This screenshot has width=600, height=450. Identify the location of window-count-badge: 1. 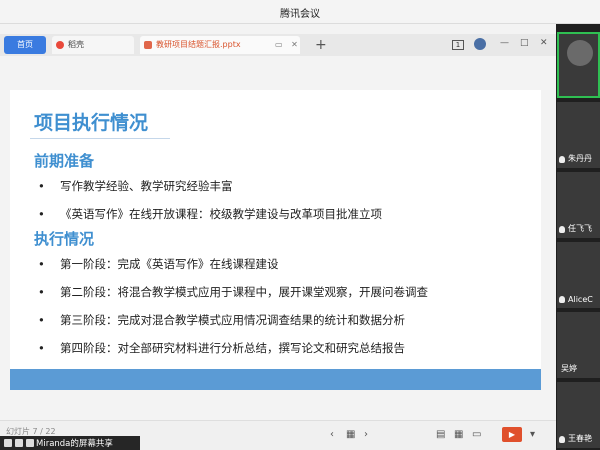
(458, 45).